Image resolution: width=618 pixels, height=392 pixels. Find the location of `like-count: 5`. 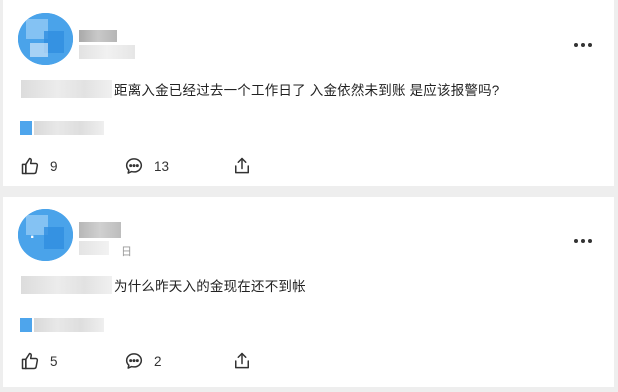

like-count: 5 is located at coordinates (54, 361).